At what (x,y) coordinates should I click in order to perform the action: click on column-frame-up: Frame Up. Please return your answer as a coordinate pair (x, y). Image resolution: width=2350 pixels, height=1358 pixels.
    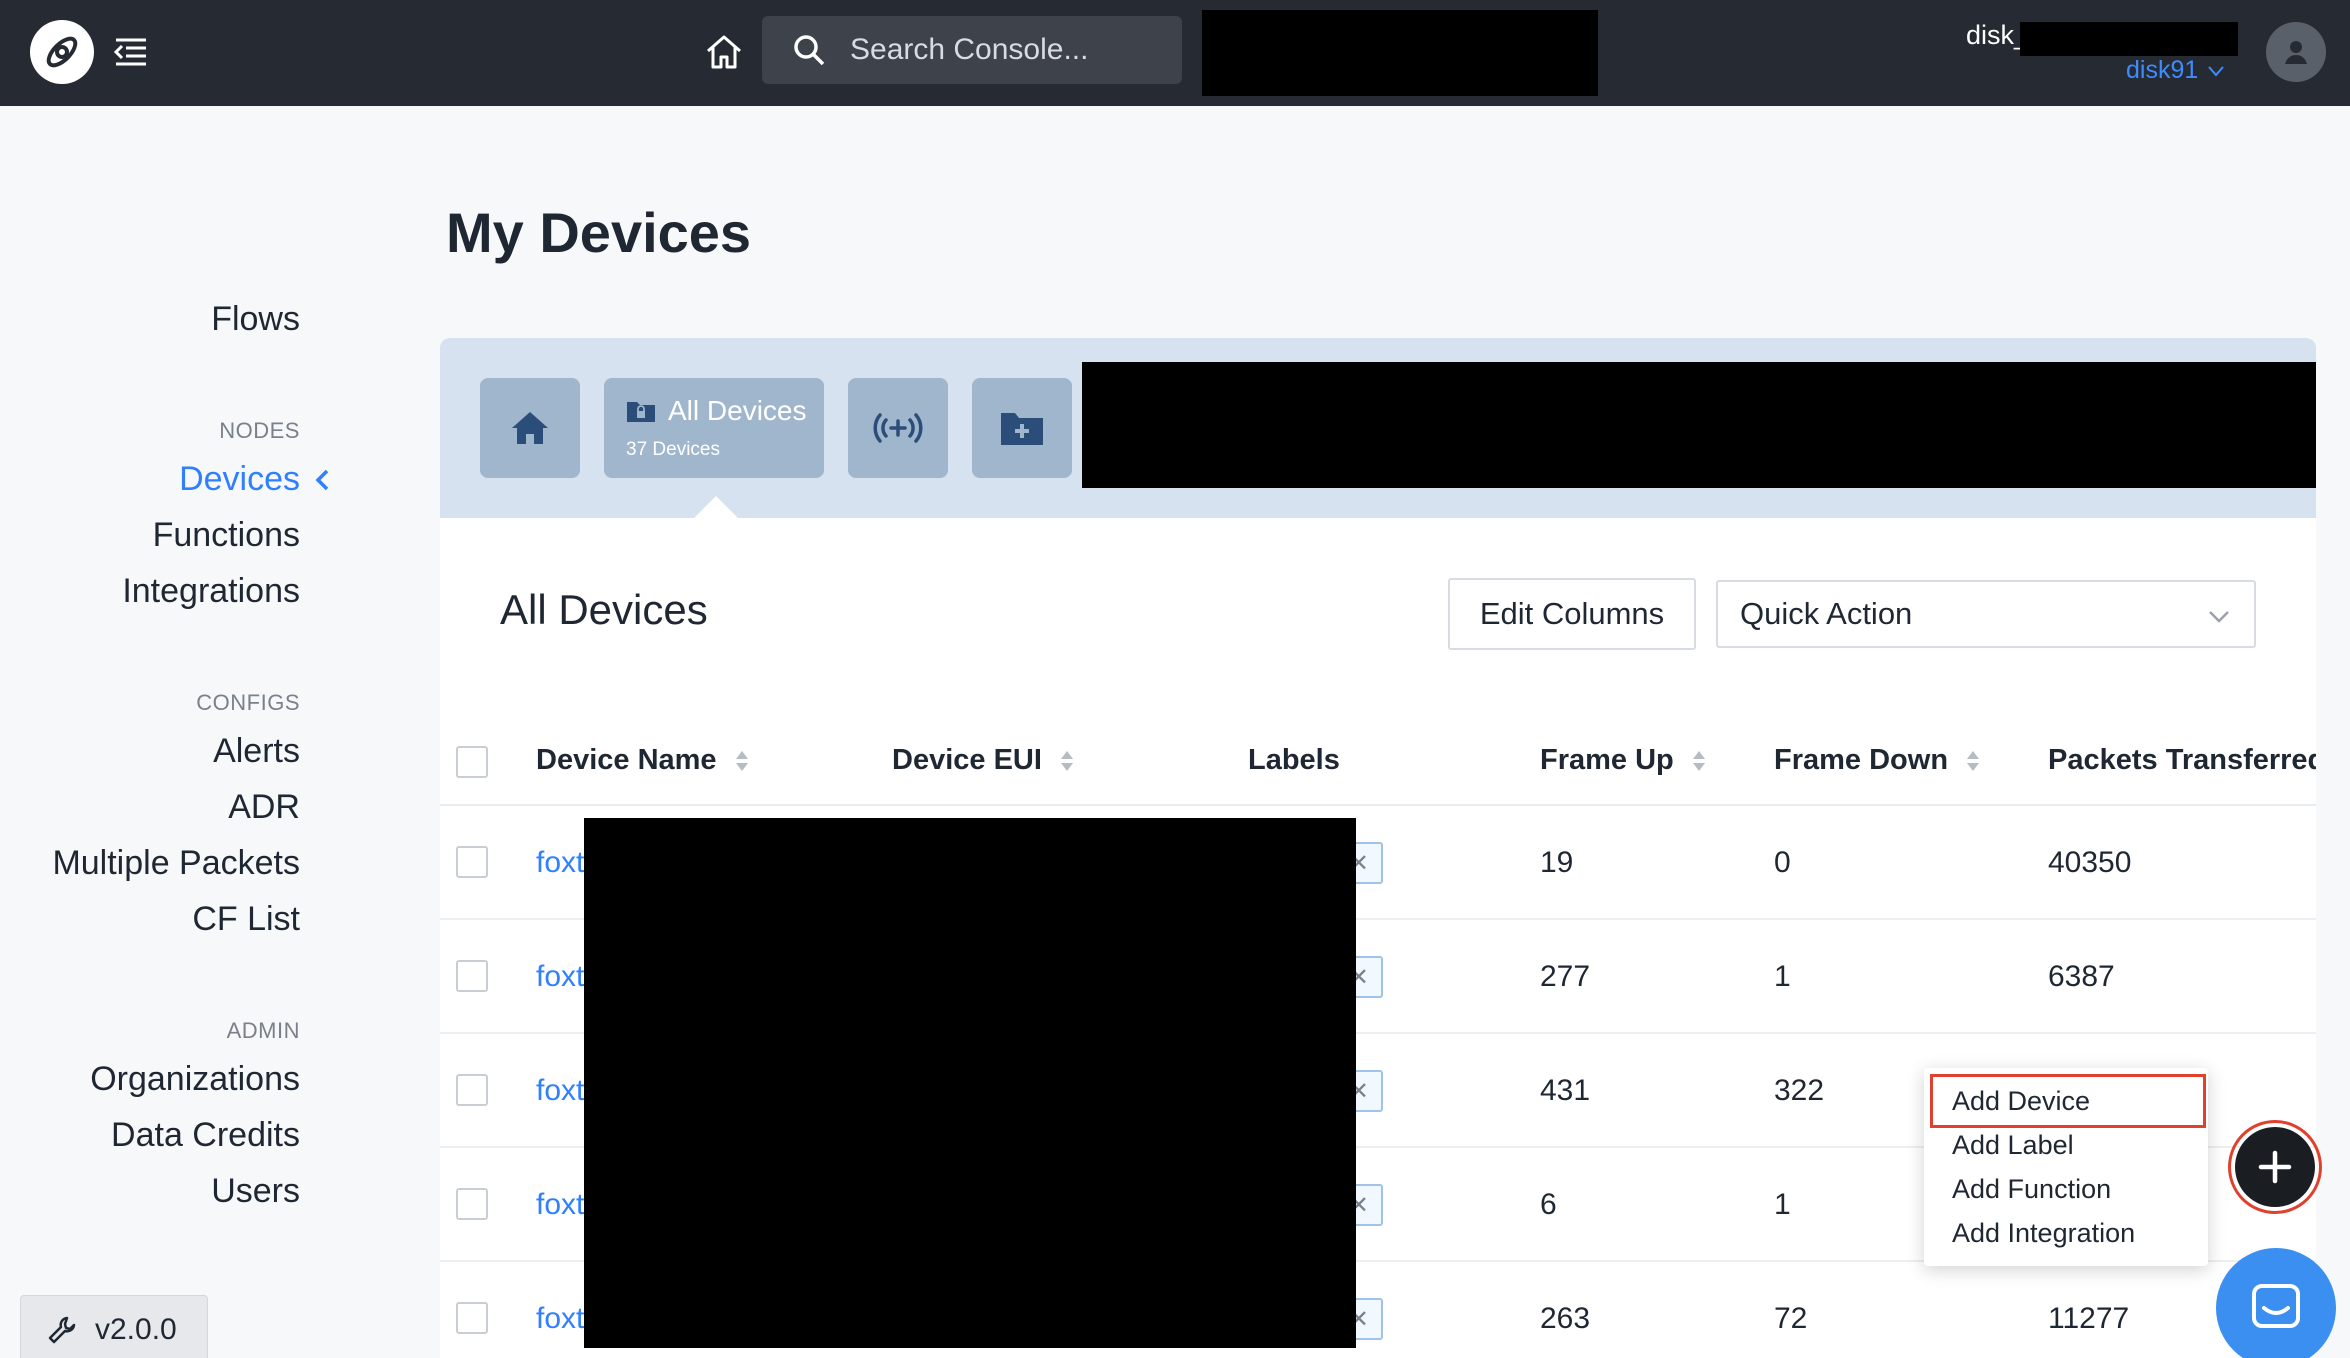
    Looking at the image, I should click on (1623, 760).